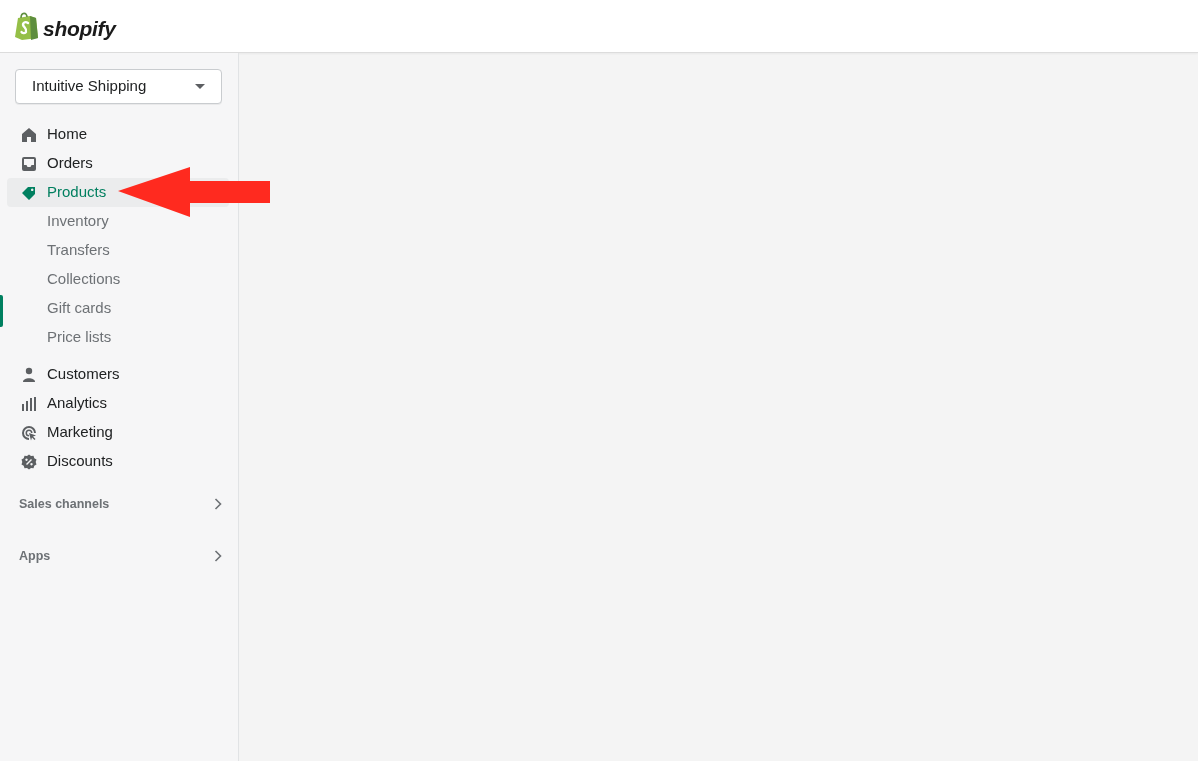 The width and height of the screenshot is (1198, 761). What do you see at coordinates (79, 28) in the screenshot?
I see `logo-wordmark: shopify` at bounding box center [79, 28].